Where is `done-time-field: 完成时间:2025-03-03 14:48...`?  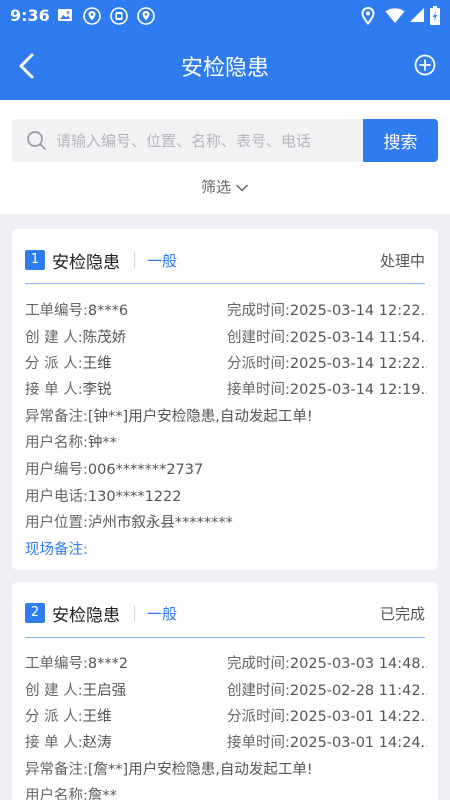
done-time-field: 完成时间:2025-03-03 14:48... is located at coordinates (327, 664).